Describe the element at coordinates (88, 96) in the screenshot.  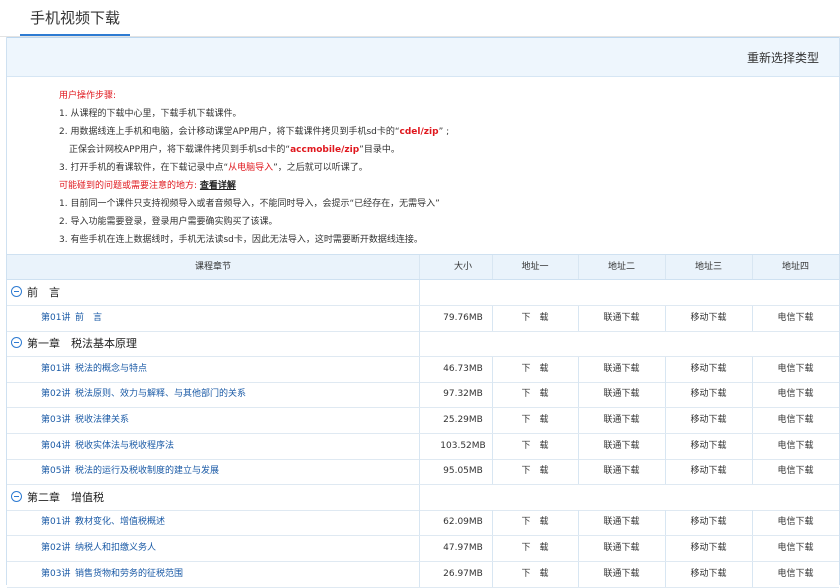
I see `steps-title: 用户操作步骤:` at that location.